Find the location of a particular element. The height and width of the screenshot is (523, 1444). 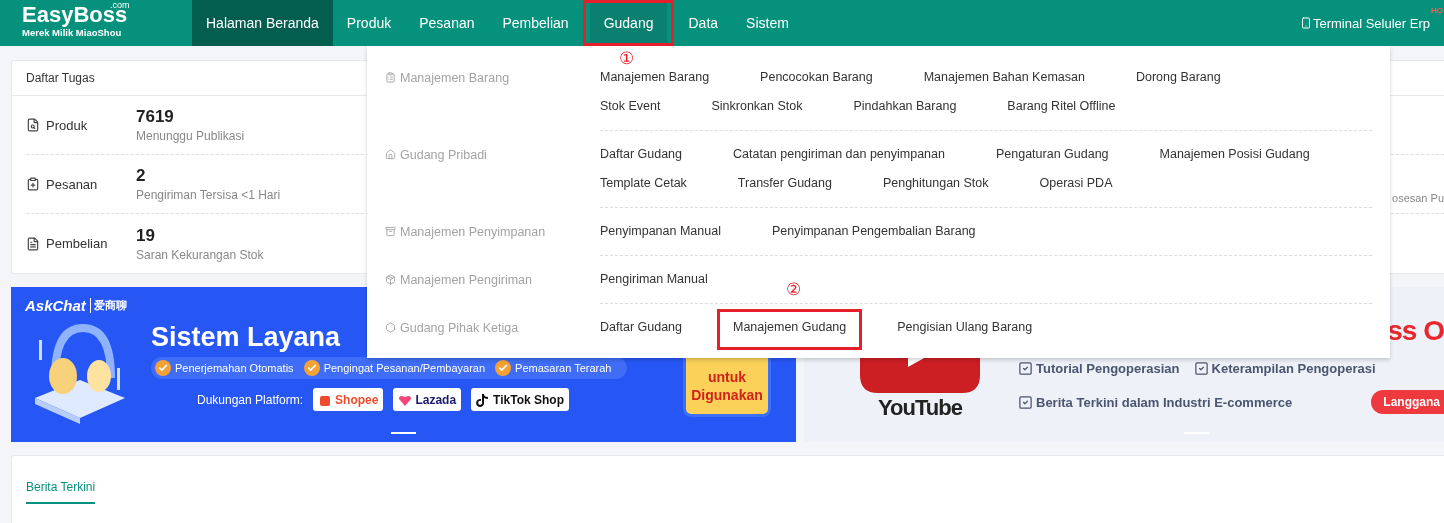

group-label: Gudang Pribadi is located at coordinates (443, 154).